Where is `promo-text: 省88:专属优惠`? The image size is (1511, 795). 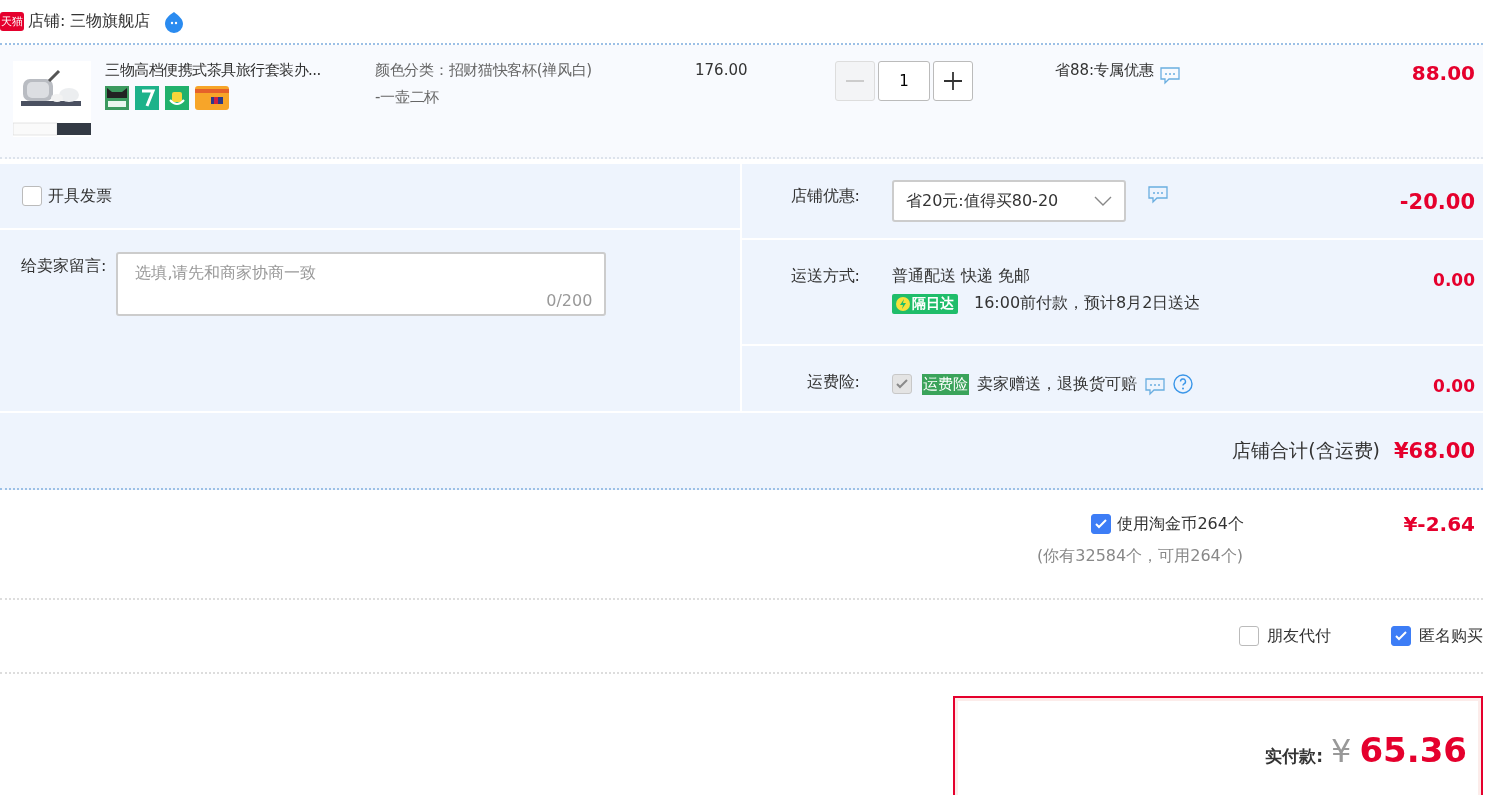 promo-text: 省88:专属优惠 is located at coordinates (1105, 70).